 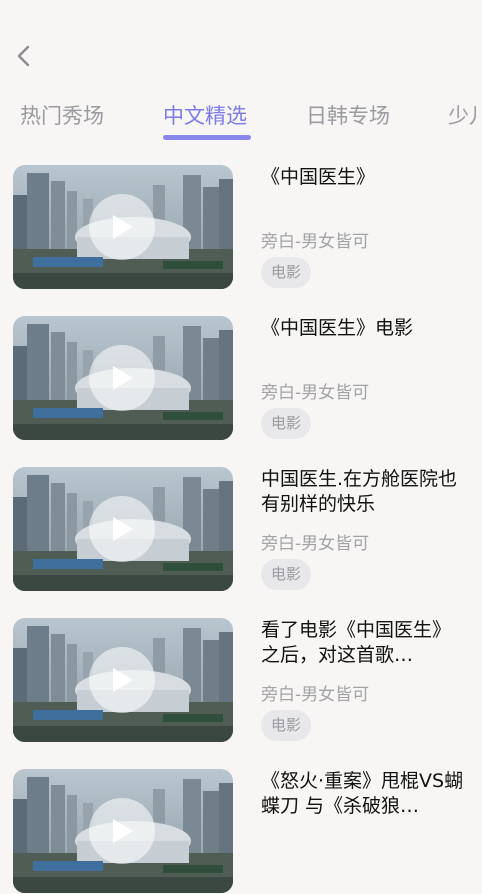 What do you see at coordinates (363, 328) in the screenshot?
I see `video-title: 《中国医生》电影` at bounding box center [363, 328].